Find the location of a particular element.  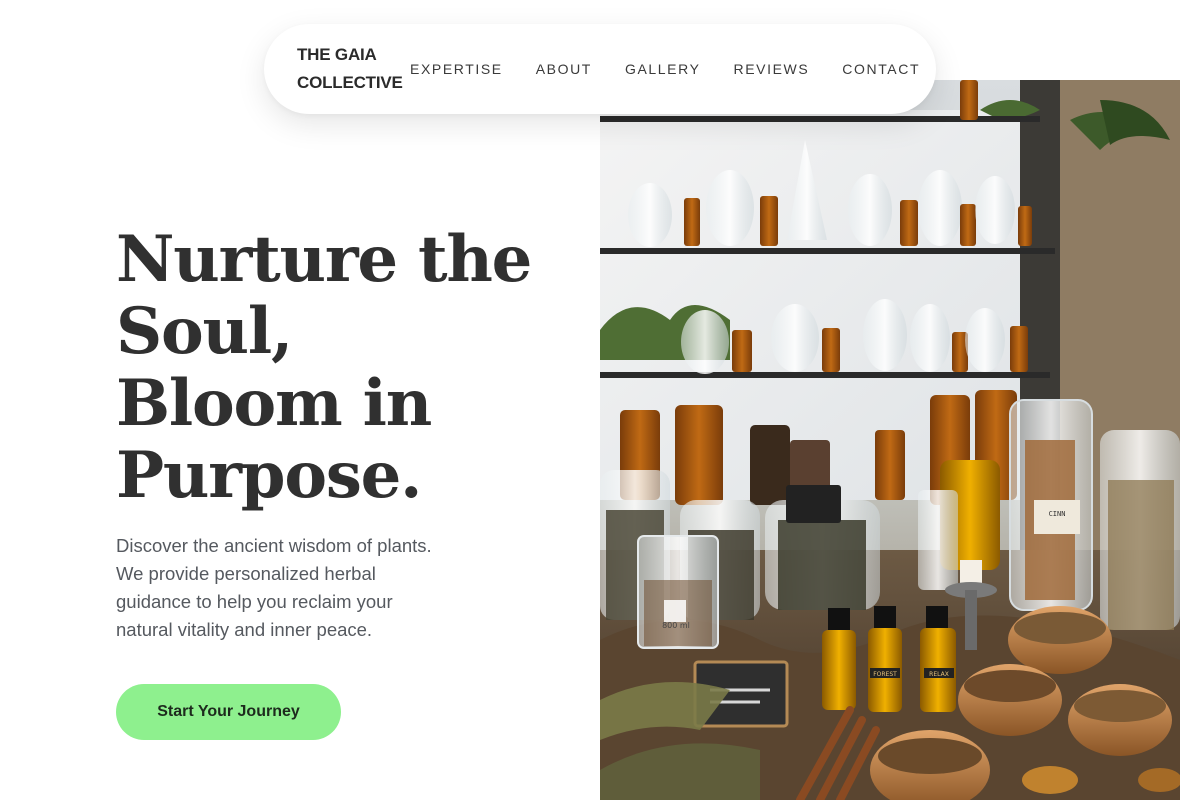

spray-label-relax: RELAX is located at coordinates (939, 674).